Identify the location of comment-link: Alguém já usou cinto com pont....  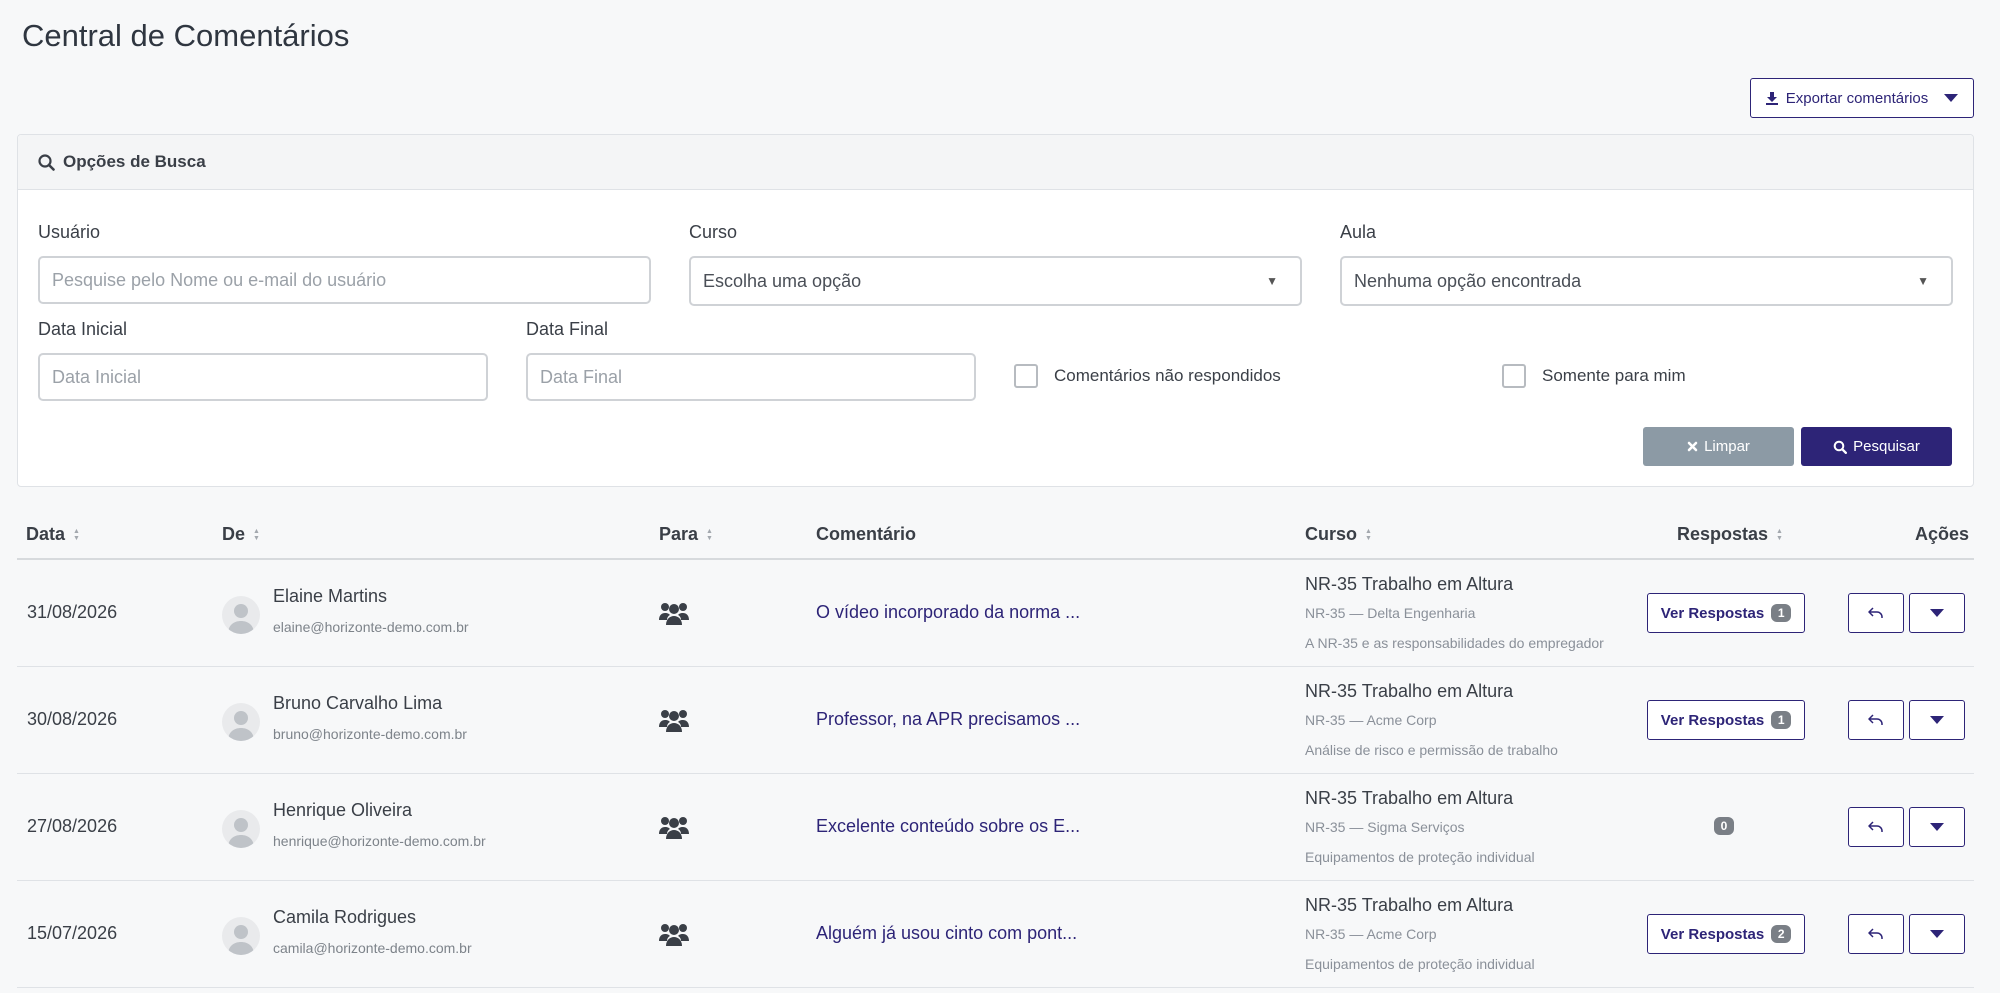
(946, 933).